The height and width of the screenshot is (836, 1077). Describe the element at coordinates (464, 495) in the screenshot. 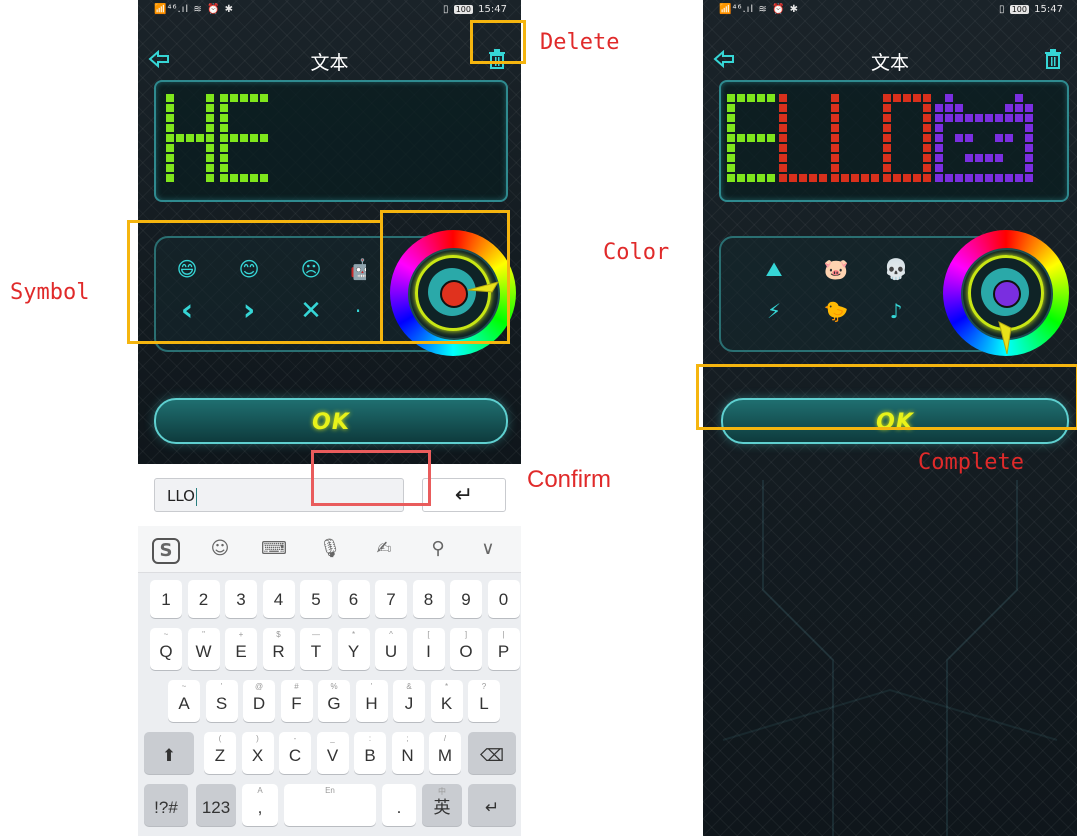

I see `enter-button: ↵` at that location.